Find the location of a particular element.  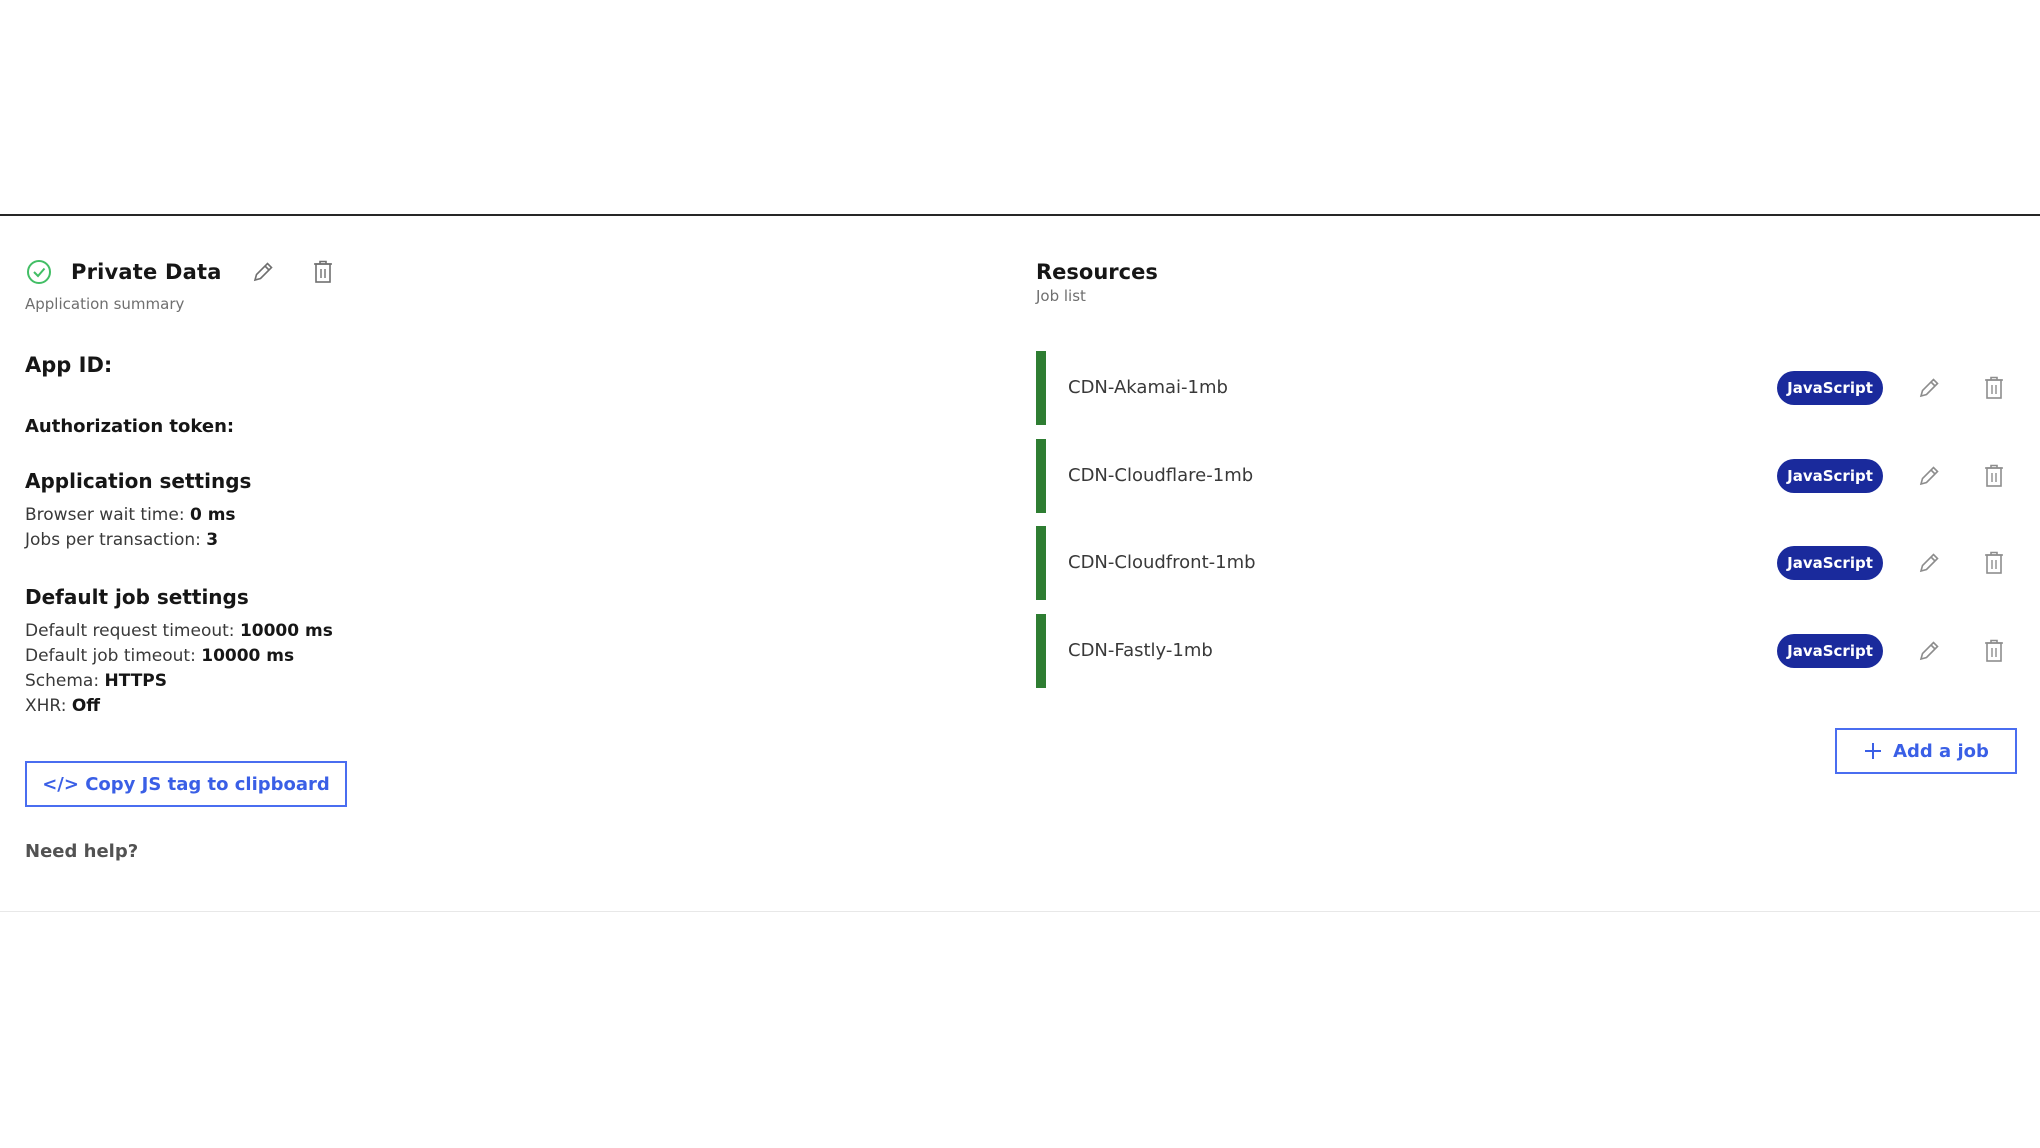

xhr-value: Off is located at coordinates (86, 706).